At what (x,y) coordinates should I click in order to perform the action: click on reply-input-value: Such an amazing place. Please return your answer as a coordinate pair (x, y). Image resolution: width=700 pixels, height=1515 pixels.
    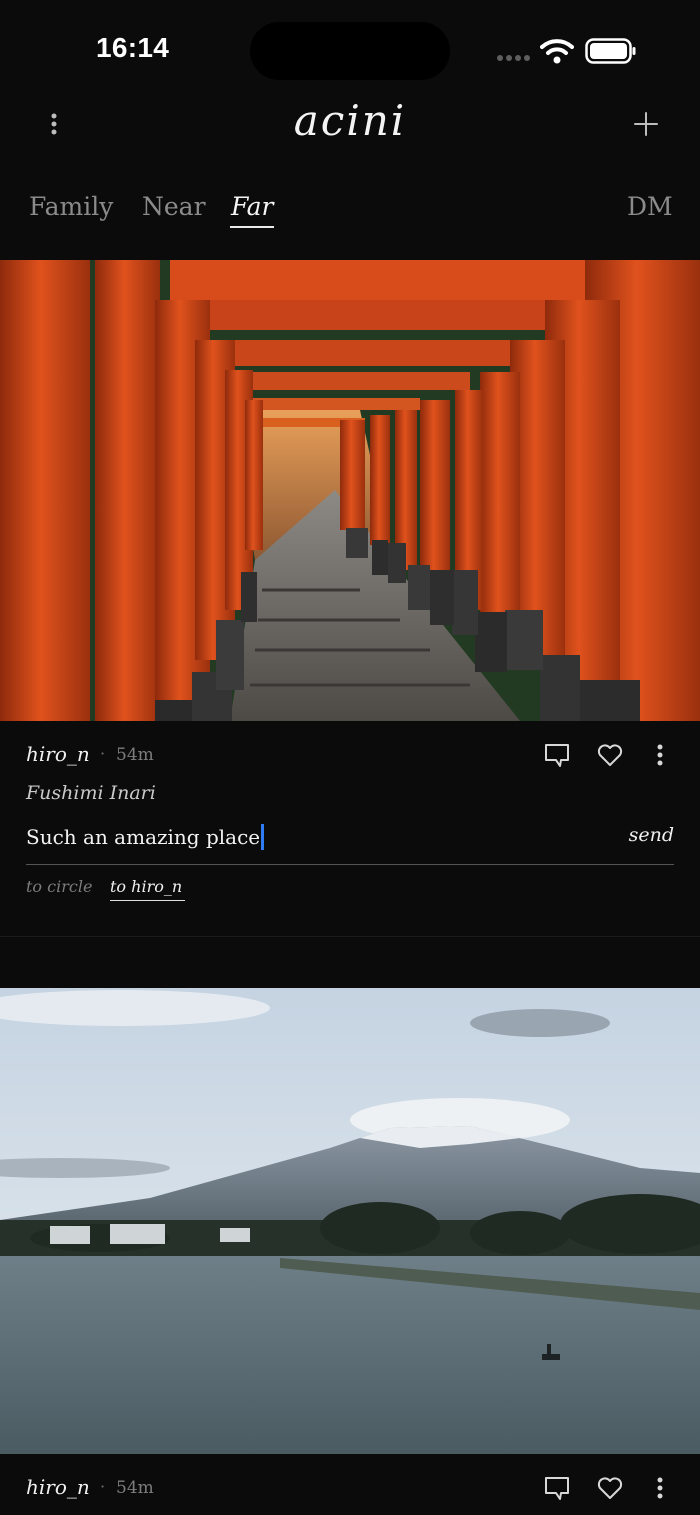
    Looking at the image, I should click on (143, 837).